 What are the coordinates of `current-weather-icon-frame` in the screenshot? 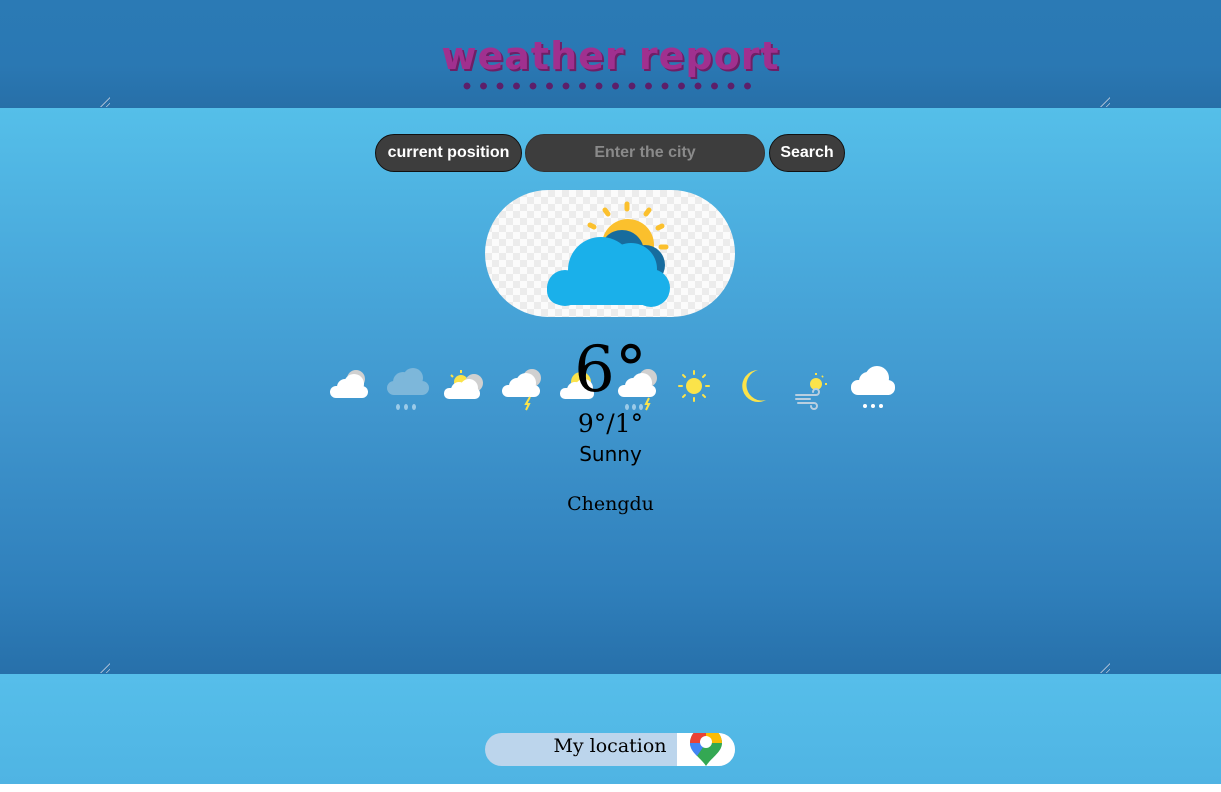 It's located at (610, 253).